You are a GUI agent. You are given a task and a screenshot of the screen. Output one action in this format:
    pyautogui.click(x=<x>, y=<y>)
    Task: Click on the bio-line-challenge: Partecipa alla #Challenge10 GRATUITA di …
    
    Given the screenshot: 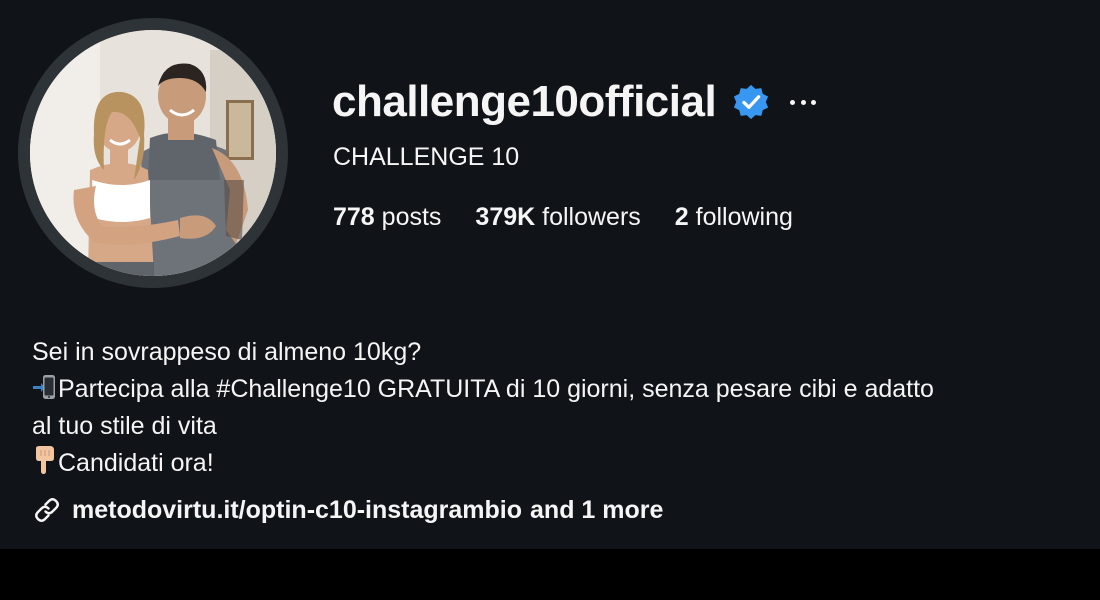 What is the action you would take?
    pyautogui.click(x=562, y=389)
    